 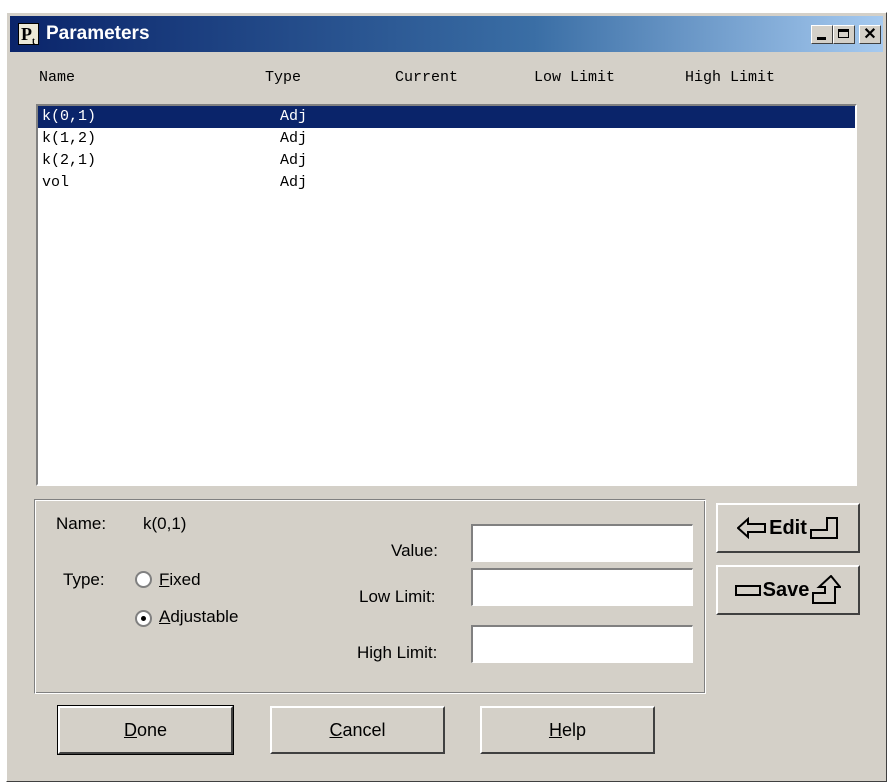 What do you see at coordinates (870, 34) in the screenshot?
I see `close-icon: ✕` at bounding box center [870, 34].